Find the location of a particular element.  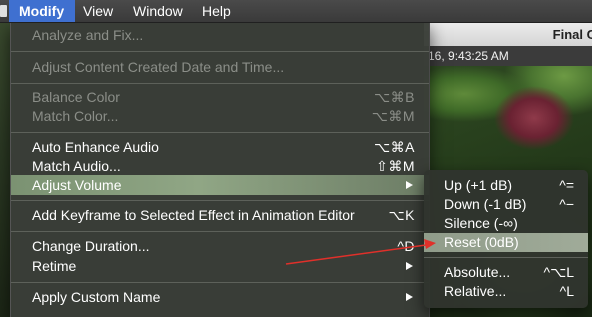

menu-modify: Modify is located at coordinates (42, 11).